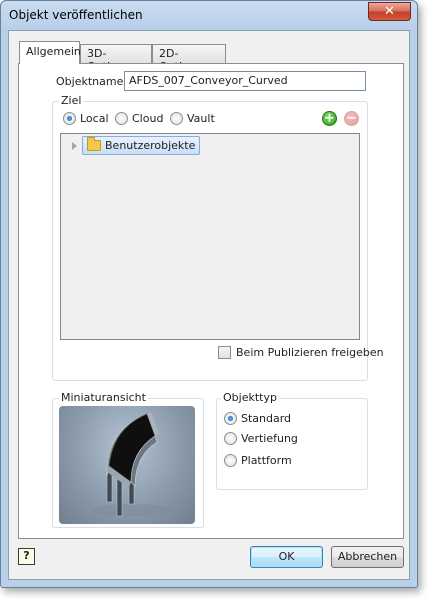  I want to click on checkbox-indicator, so click(224, 352).